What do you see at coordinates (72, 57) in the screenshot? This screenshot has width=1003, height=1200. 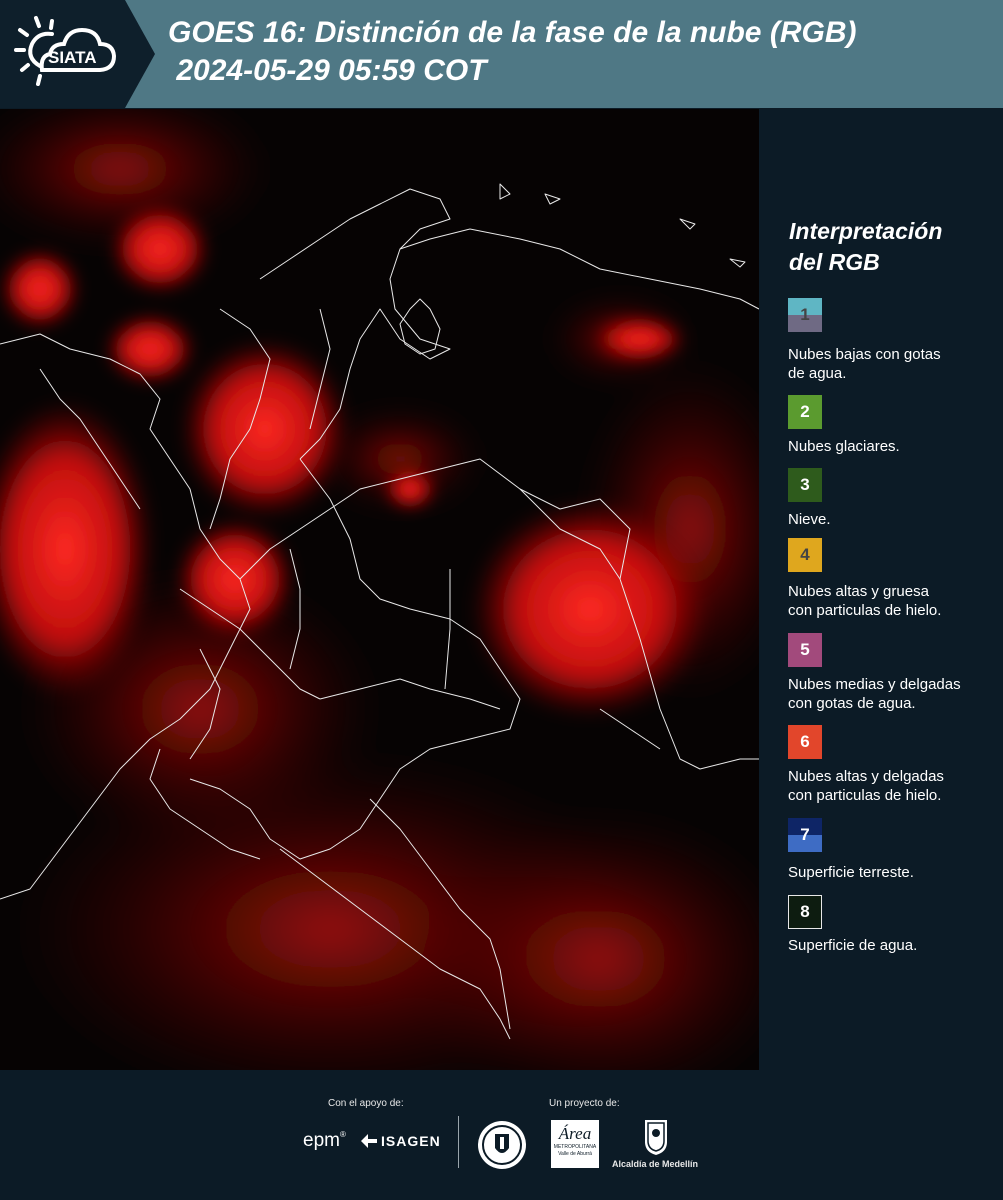 I see `svg-text: SIATA` at bounding box center [72, 57].